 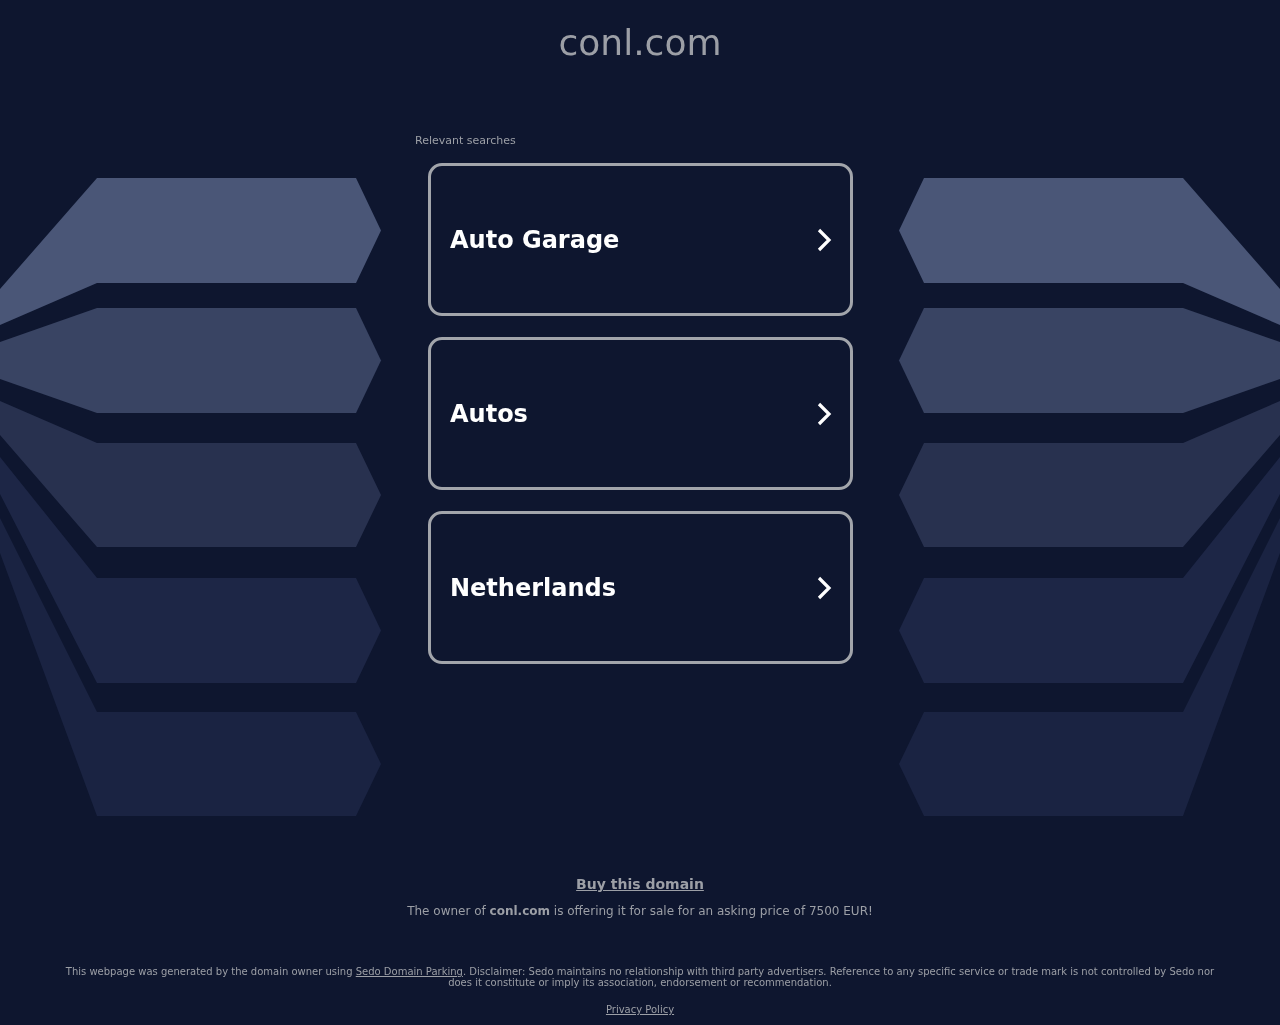 What do you see at coordinates (465, 141) in the screenshot?
I see `section-heading: Relevant searches` at bounding box center [465, 141].